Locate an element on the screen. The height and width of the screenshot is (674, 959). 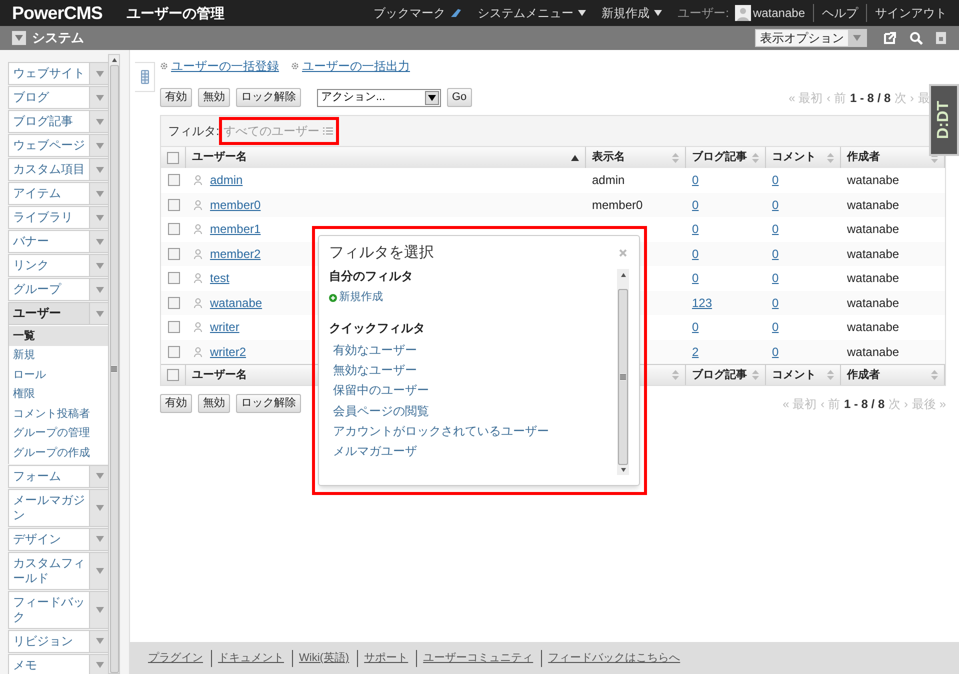
footer-link: プラグイン is located at coordinates (175, 658).